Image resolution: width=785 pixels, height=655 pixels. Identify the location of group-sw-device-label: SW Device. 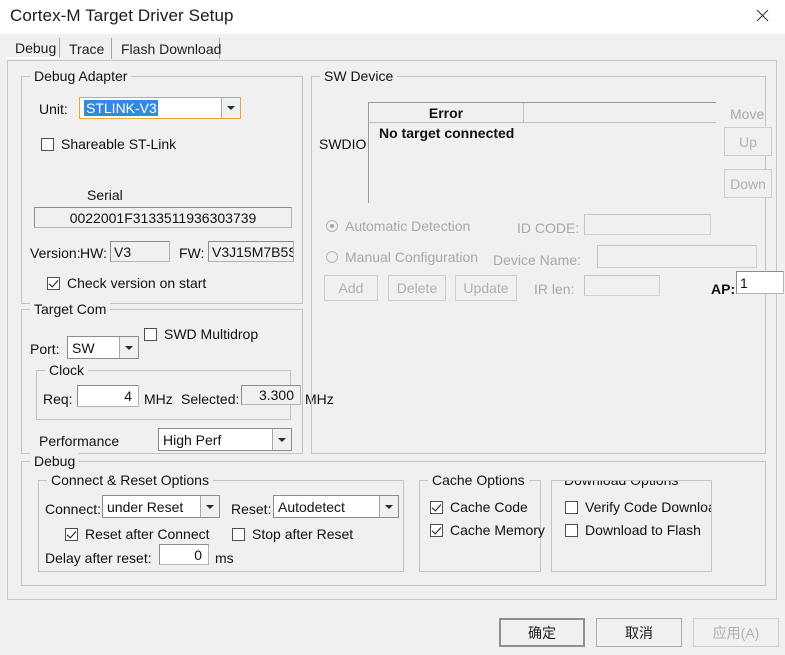
(359, 76).